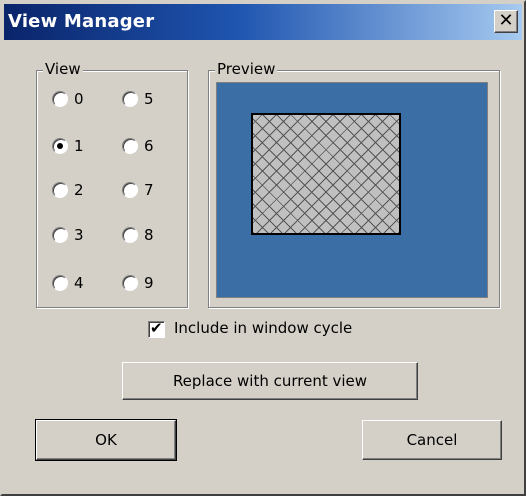 The height and width of the screenshot is (496, 526). Describe the element at coordinates (79, 235) in the screenshot. I see `radio-label: 3` at that location.